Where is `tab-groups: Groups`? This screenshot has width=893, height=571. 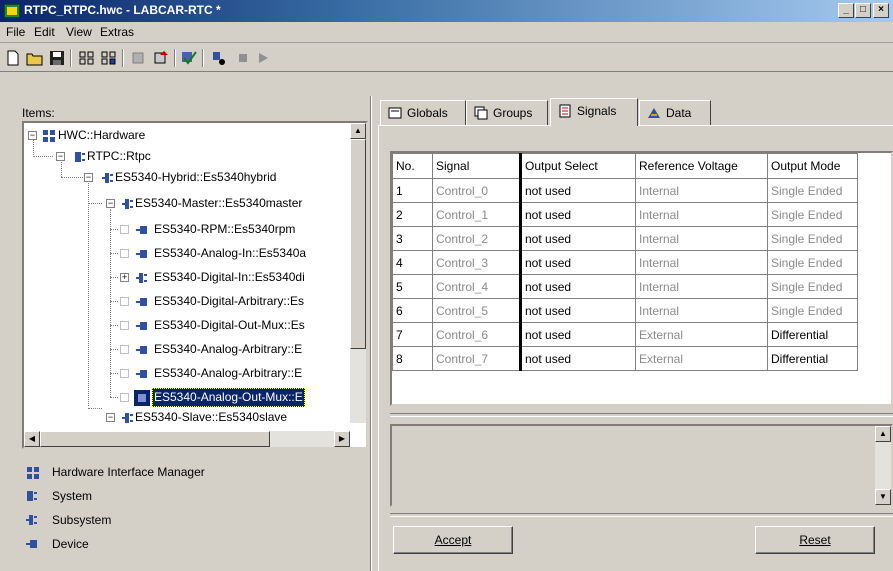
tab-groups: Groups is located at coordinates (507, 113).